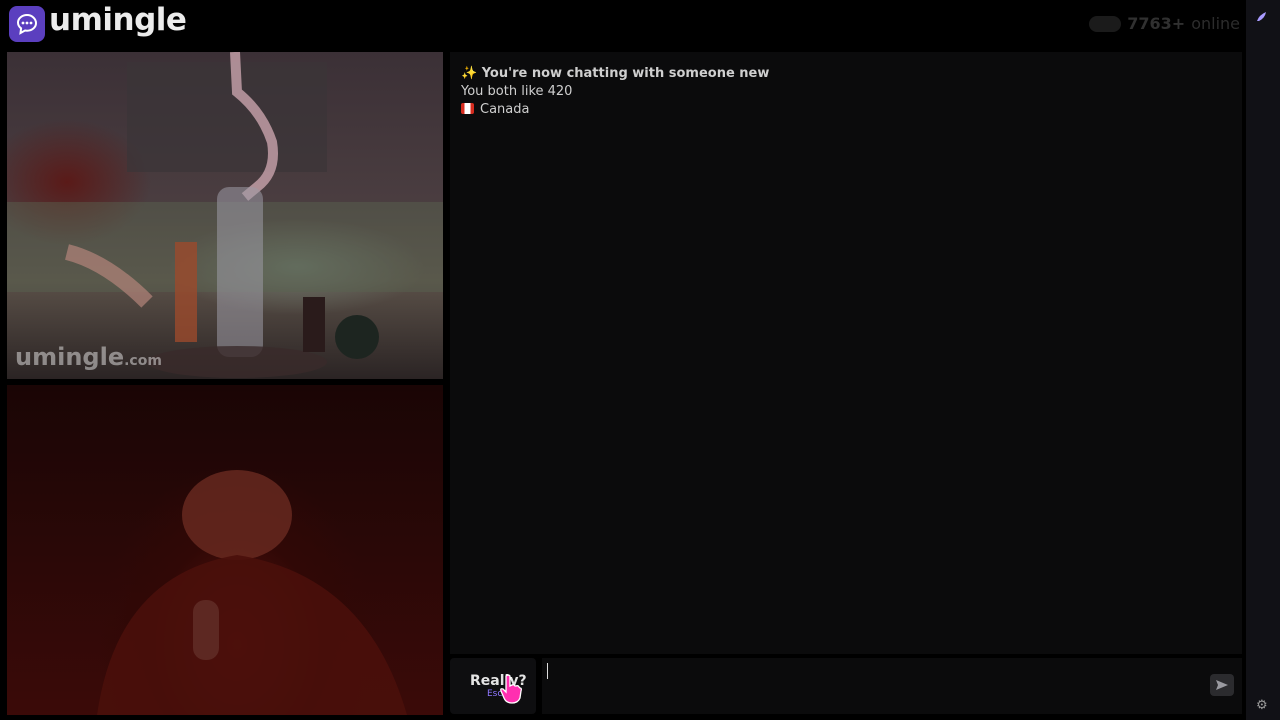 This screenshot has height=720, width=1280. Describe the element at coordinates (118, 20) in the screenshot. I see `app-logo-text: umingle` at that location.